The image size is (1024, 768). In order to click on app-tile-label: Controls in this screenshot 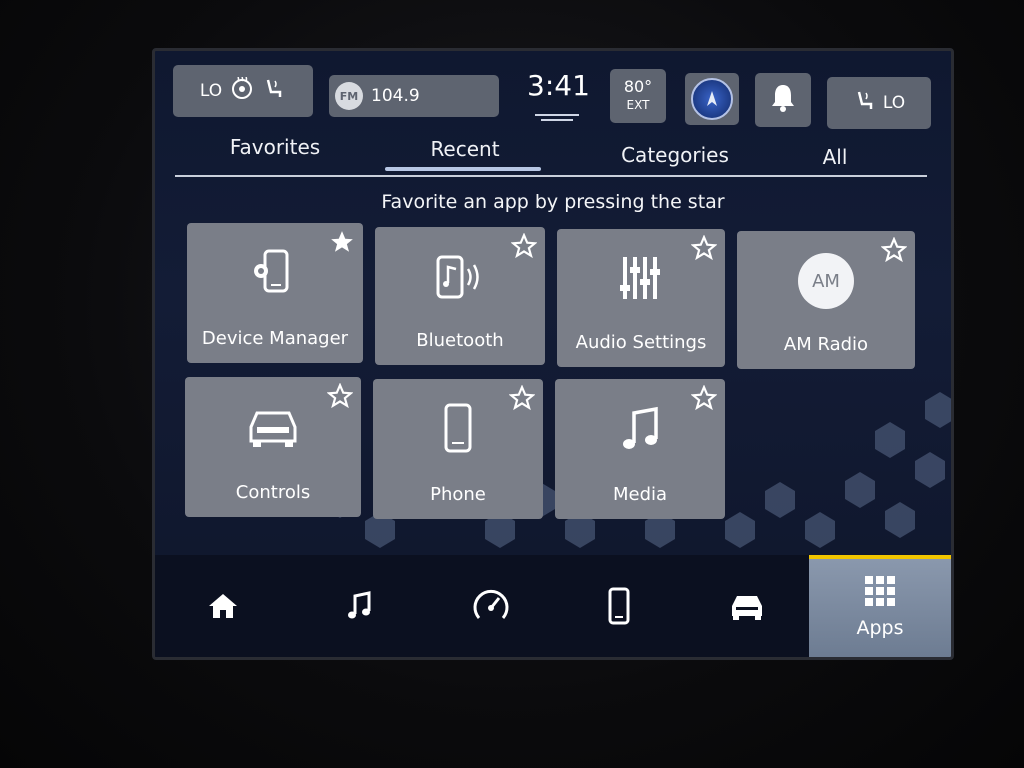, I will do `click(273, 492)`.